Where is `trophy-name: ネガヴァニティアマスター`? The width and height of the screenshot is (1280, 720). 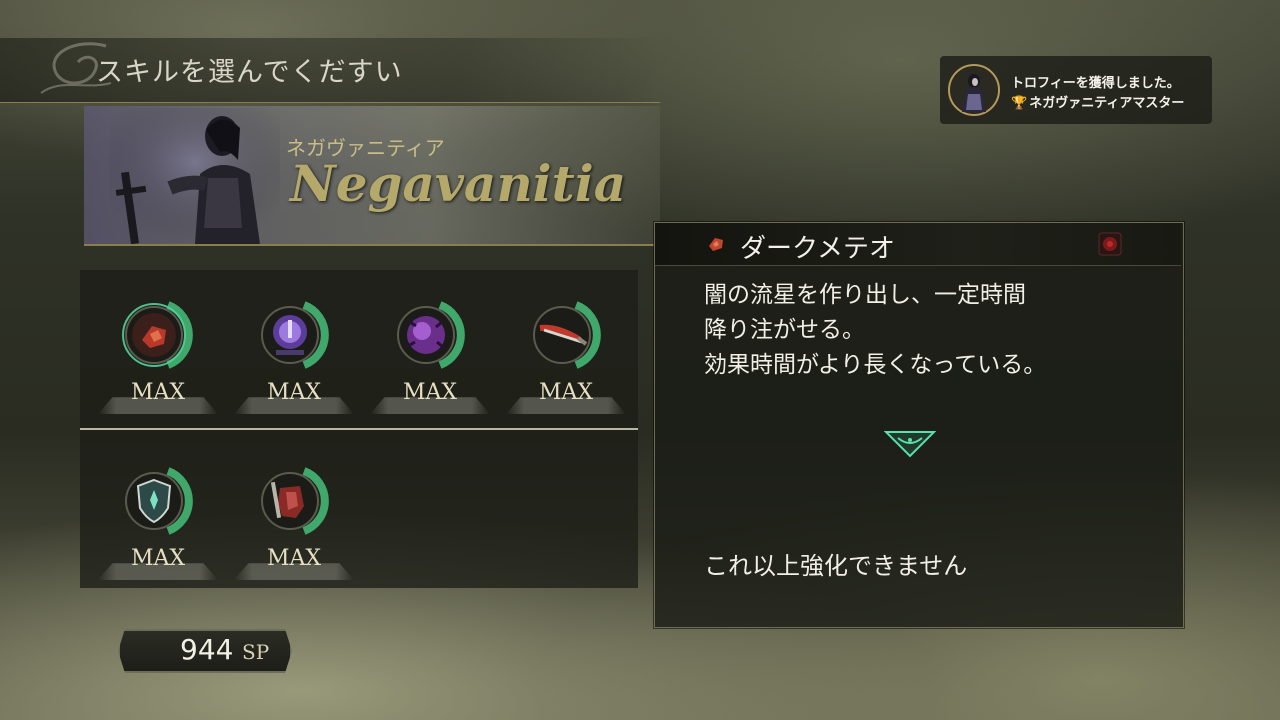 trophy-name: ネガヴァニティアマスター is located at coordinates (1107, 103).